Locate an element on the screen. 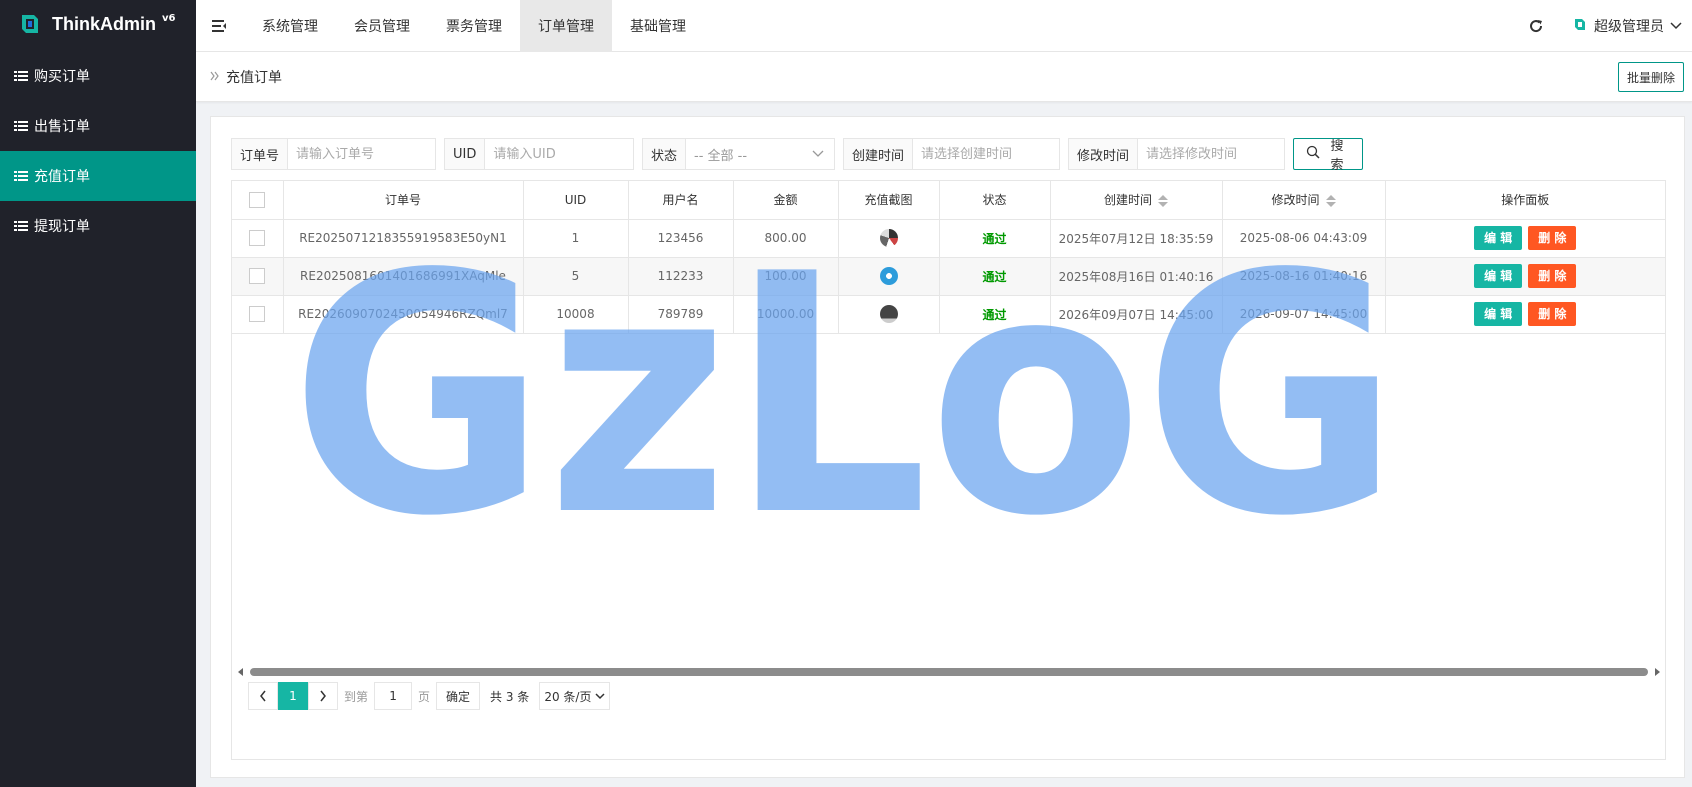 The width and height of the screenshot is (1692, 787). update-time-input is located at coordinates (1211, 154).